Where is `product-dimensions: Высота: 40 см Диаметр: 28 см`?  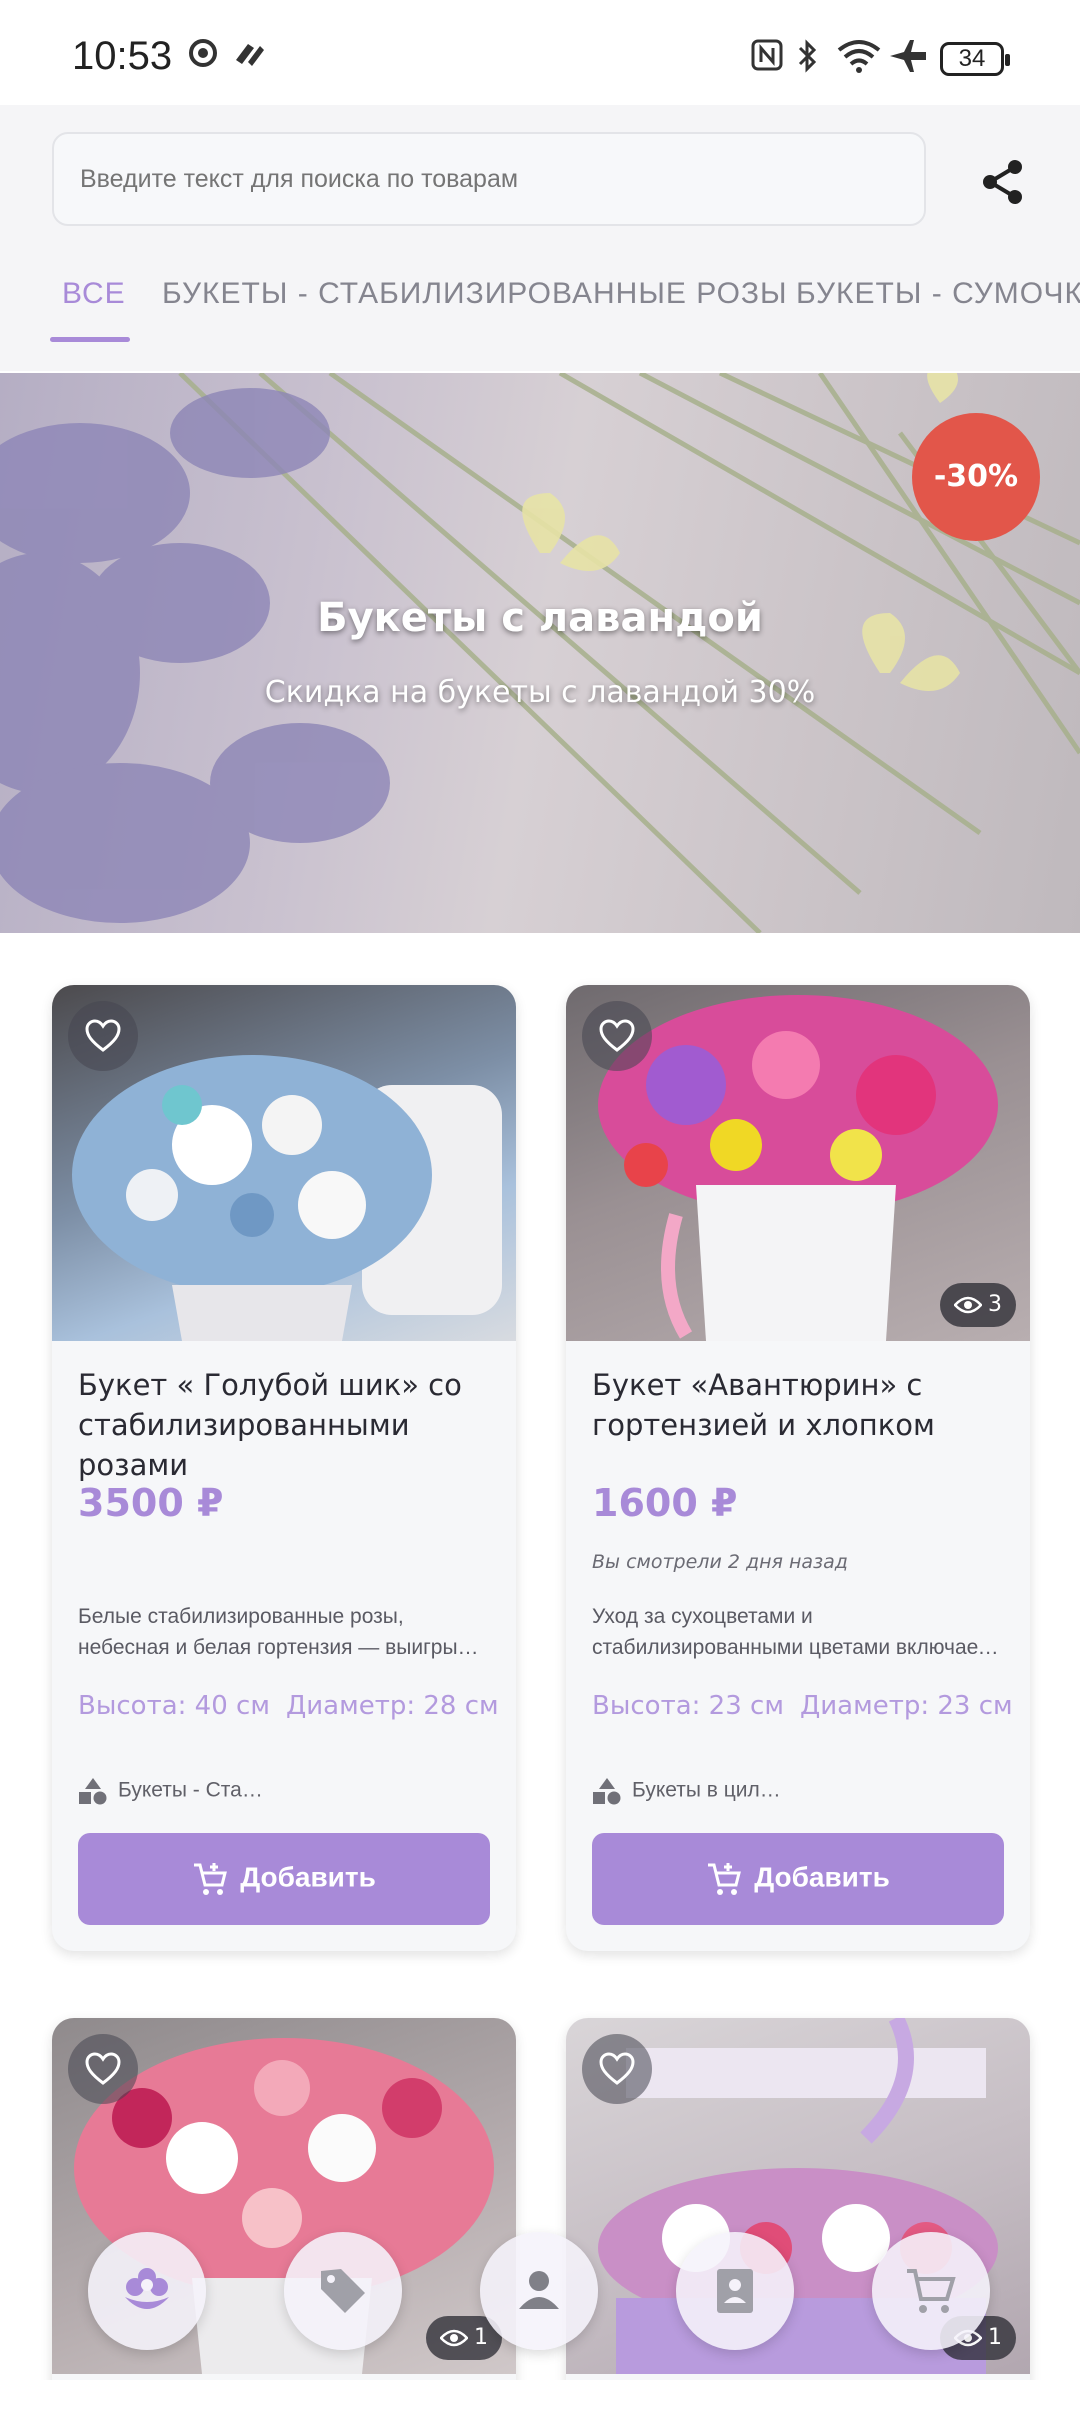 product-dimensions: Высота: 40 см Диаметр: 28 см is located at coordinates (288, 1706).